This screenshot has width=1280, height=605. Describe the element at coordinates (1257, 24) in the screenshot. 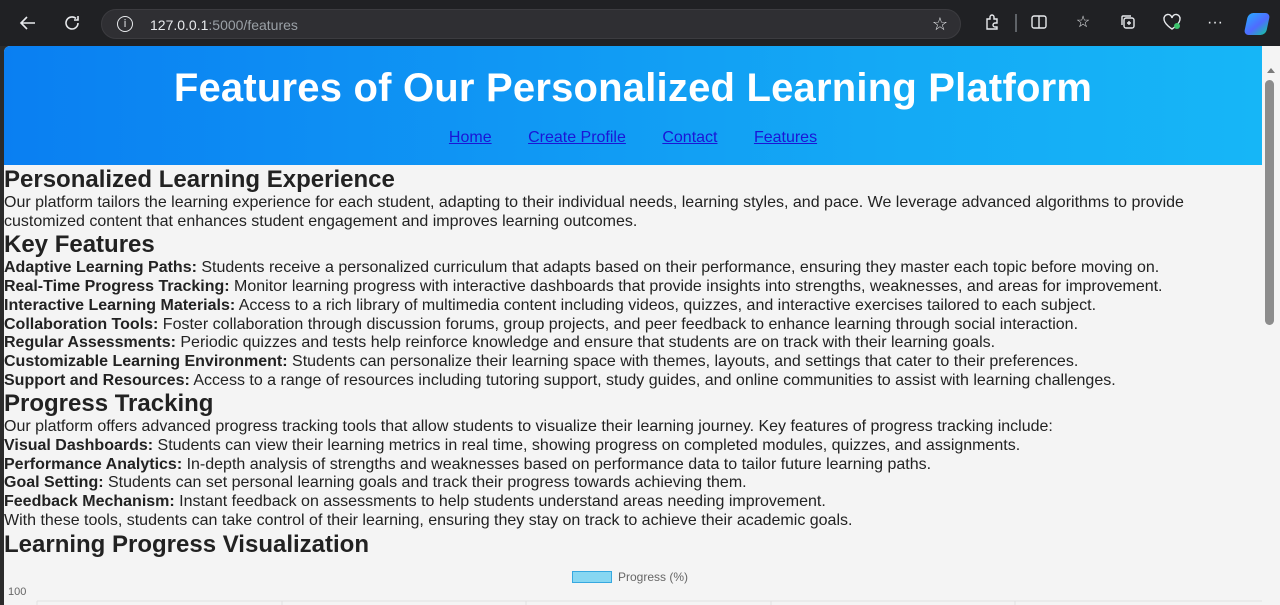

I see `copilot-icon` at that location.